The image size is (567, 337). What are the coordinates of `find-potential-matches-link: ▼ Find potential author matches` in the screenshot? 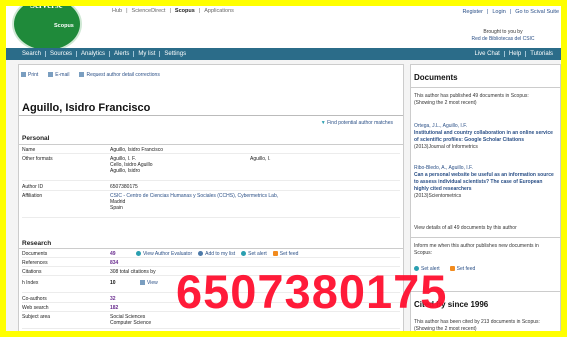 It's located at (357, 123).